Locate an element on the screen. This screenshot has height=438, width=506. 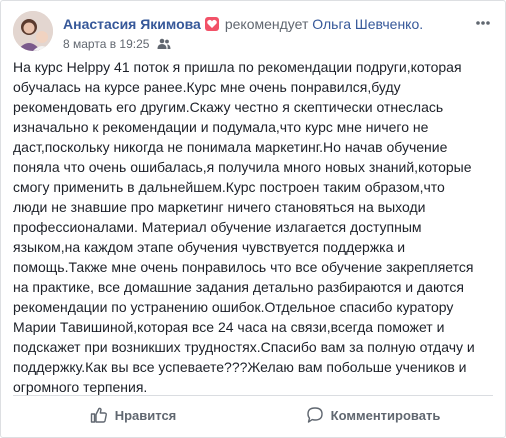
comment-button: Комментировать is located at coordinates (373, 415).